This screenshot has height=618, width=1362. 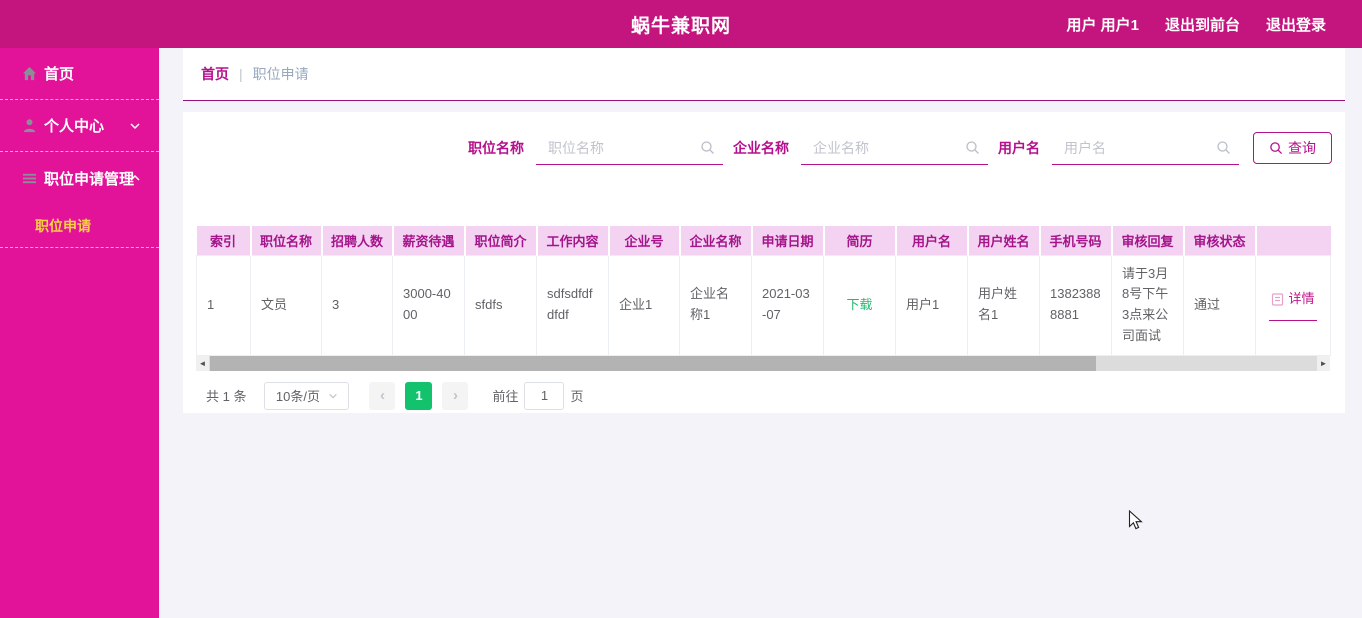 What do you see at coordinates (382, 395) in the screenshot?
I see `prev-page-button: ‹` at bounding box center [382, 395].